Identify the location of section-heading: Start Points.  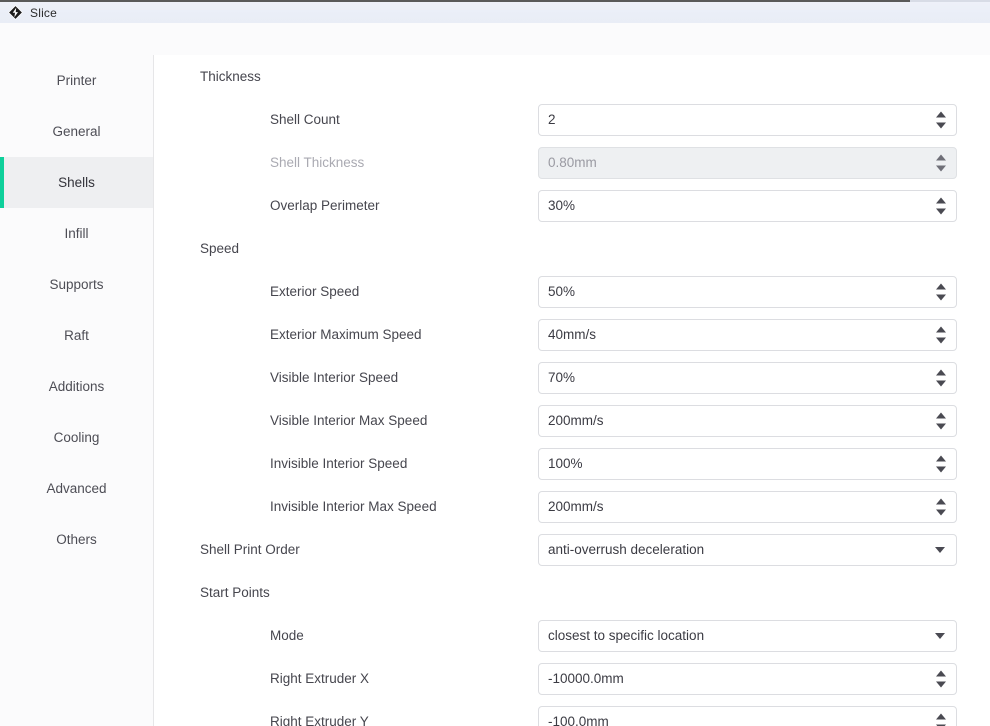
(235, 592).